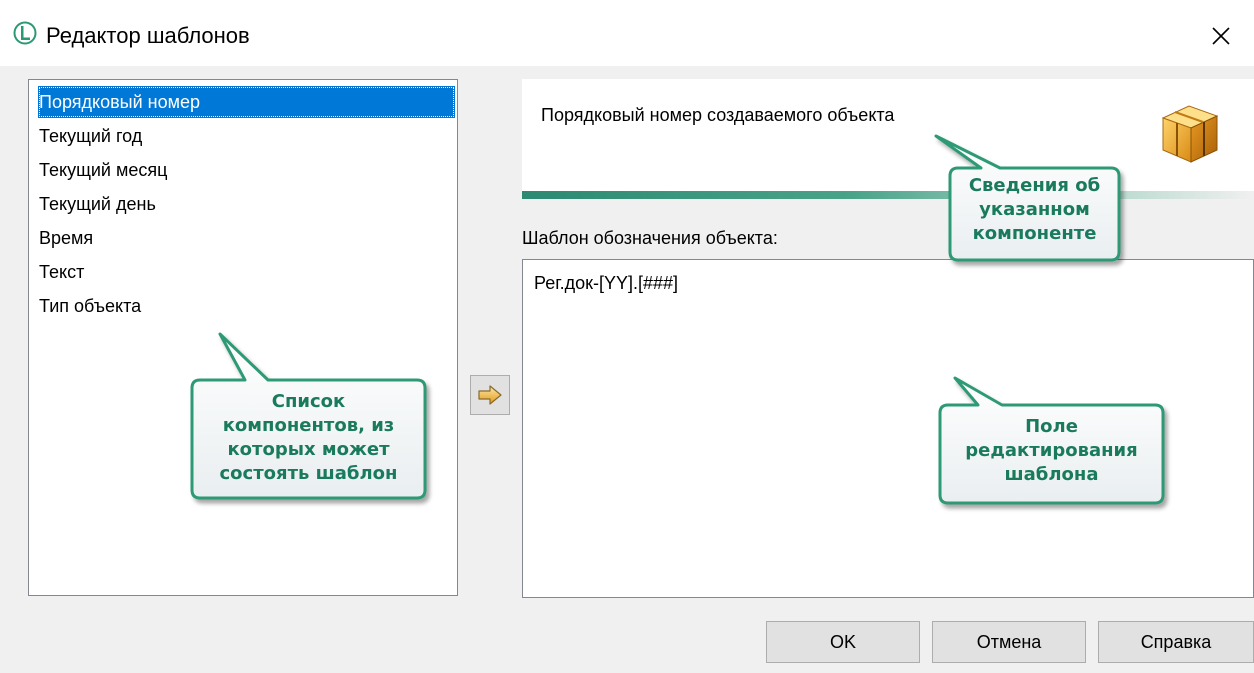 The image size is (1254, 673). What do you see at coordinates (308, 473) in the screenshot?
I see `callout-list-line: состоять шаблон` at bounding box center [308, 473].